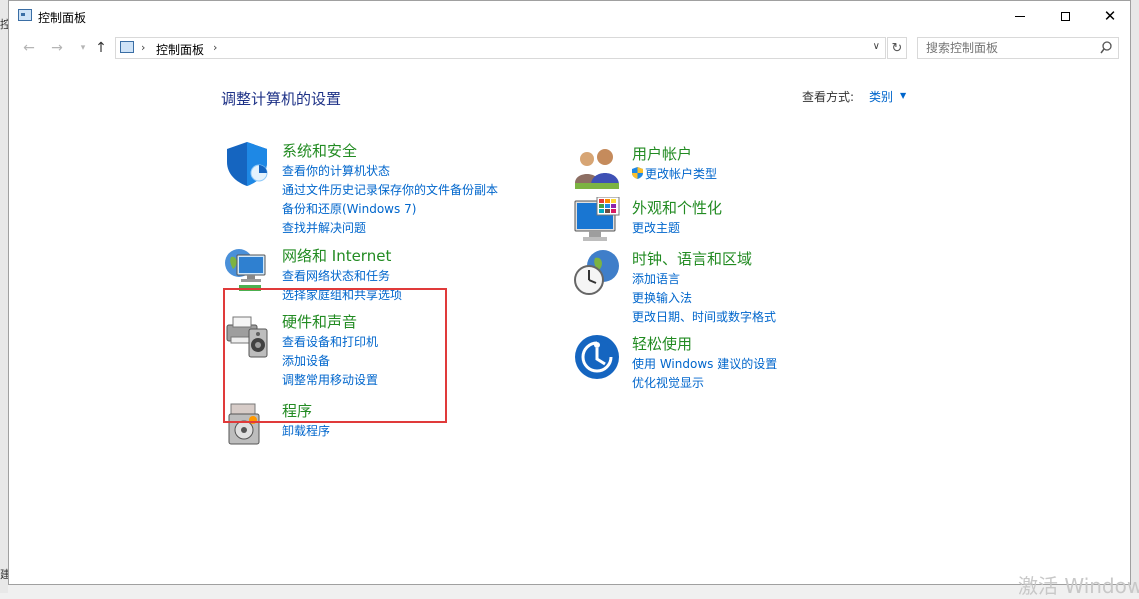 This screenshot has width=1139, height=599. Describe the element at coordinates (704, 364) in the screenshot. I see `category-link: 使用 Windows 建议的设置` at that location.